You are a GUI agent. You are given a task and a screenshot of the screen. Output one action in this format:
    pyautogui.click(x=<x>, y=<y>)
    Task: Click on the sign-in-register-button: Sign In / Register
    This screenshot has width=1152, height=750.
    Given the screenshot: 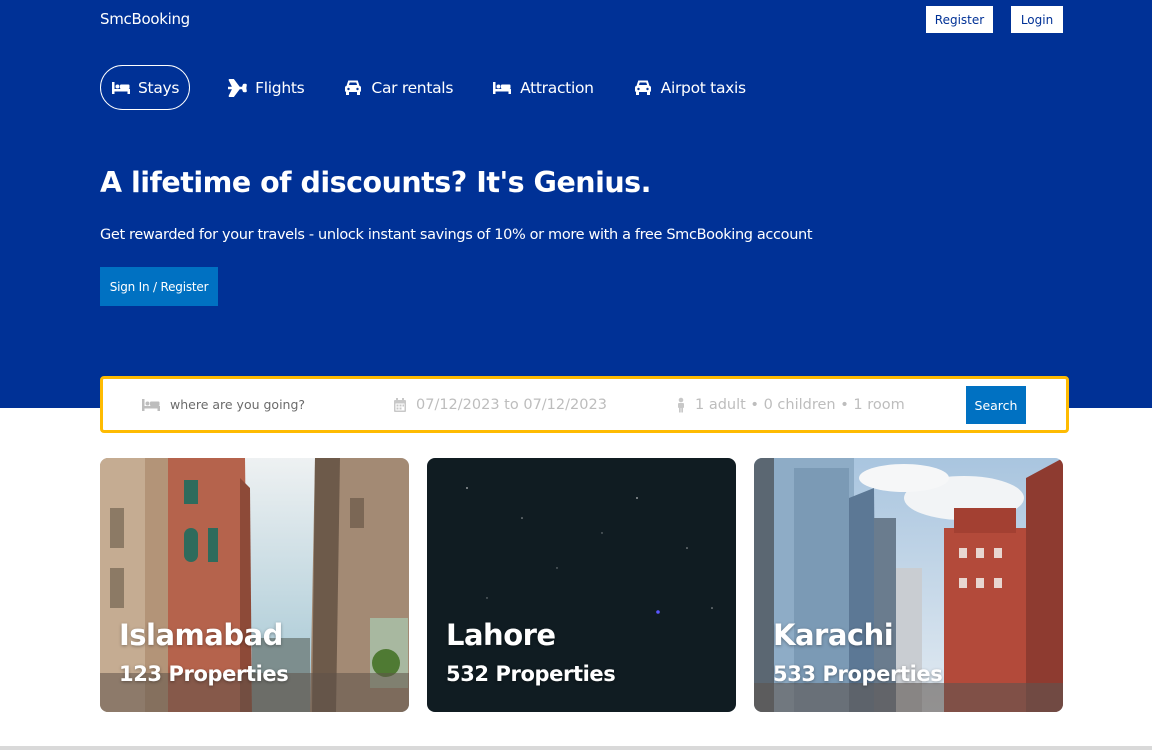 What is the action you would take?
    pyautogui.click(x=159, y=286)
    